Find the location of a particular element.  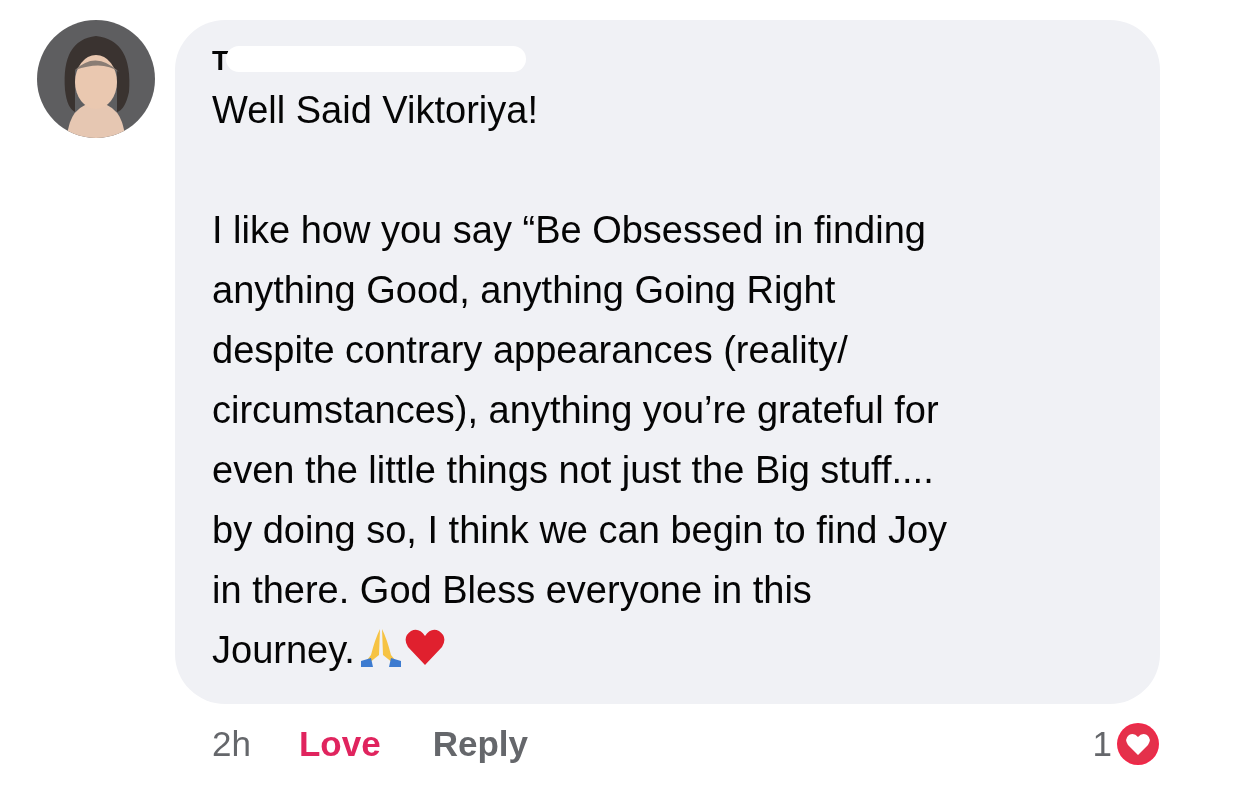

heart-reaction-icon is located at coordinates (1138, 744).